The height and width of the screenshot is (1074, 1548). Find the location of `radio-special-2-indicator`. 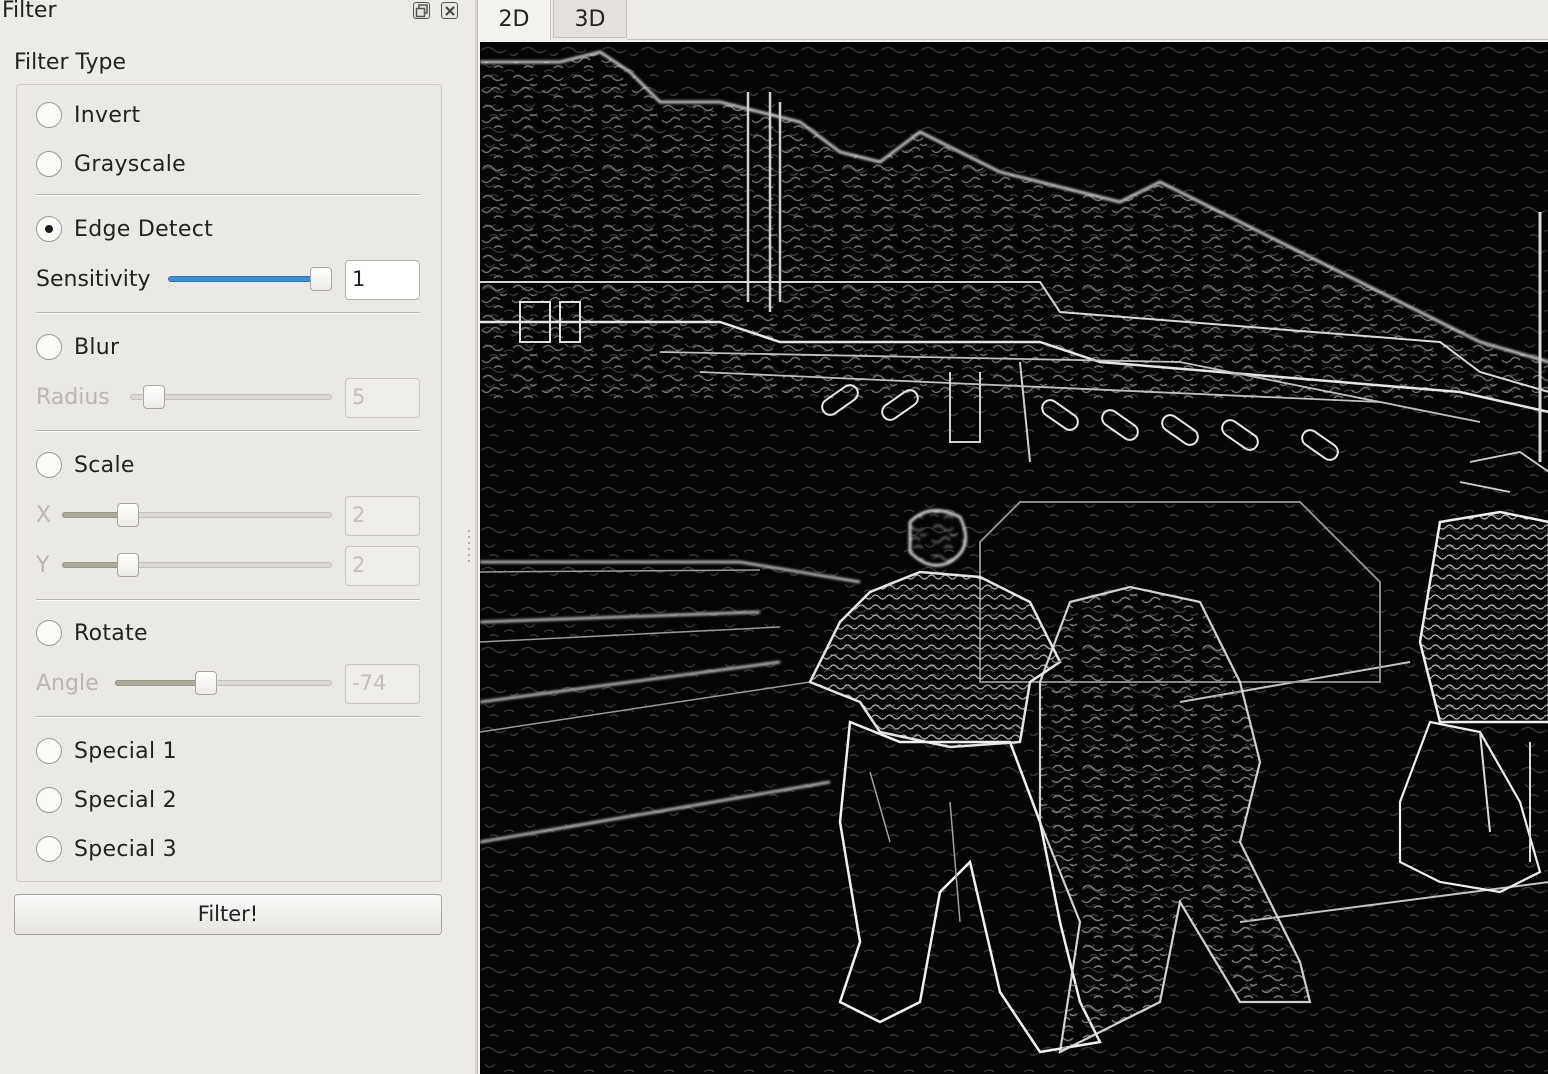

radio-special-2-indicator is located at coordinates (49, 800).